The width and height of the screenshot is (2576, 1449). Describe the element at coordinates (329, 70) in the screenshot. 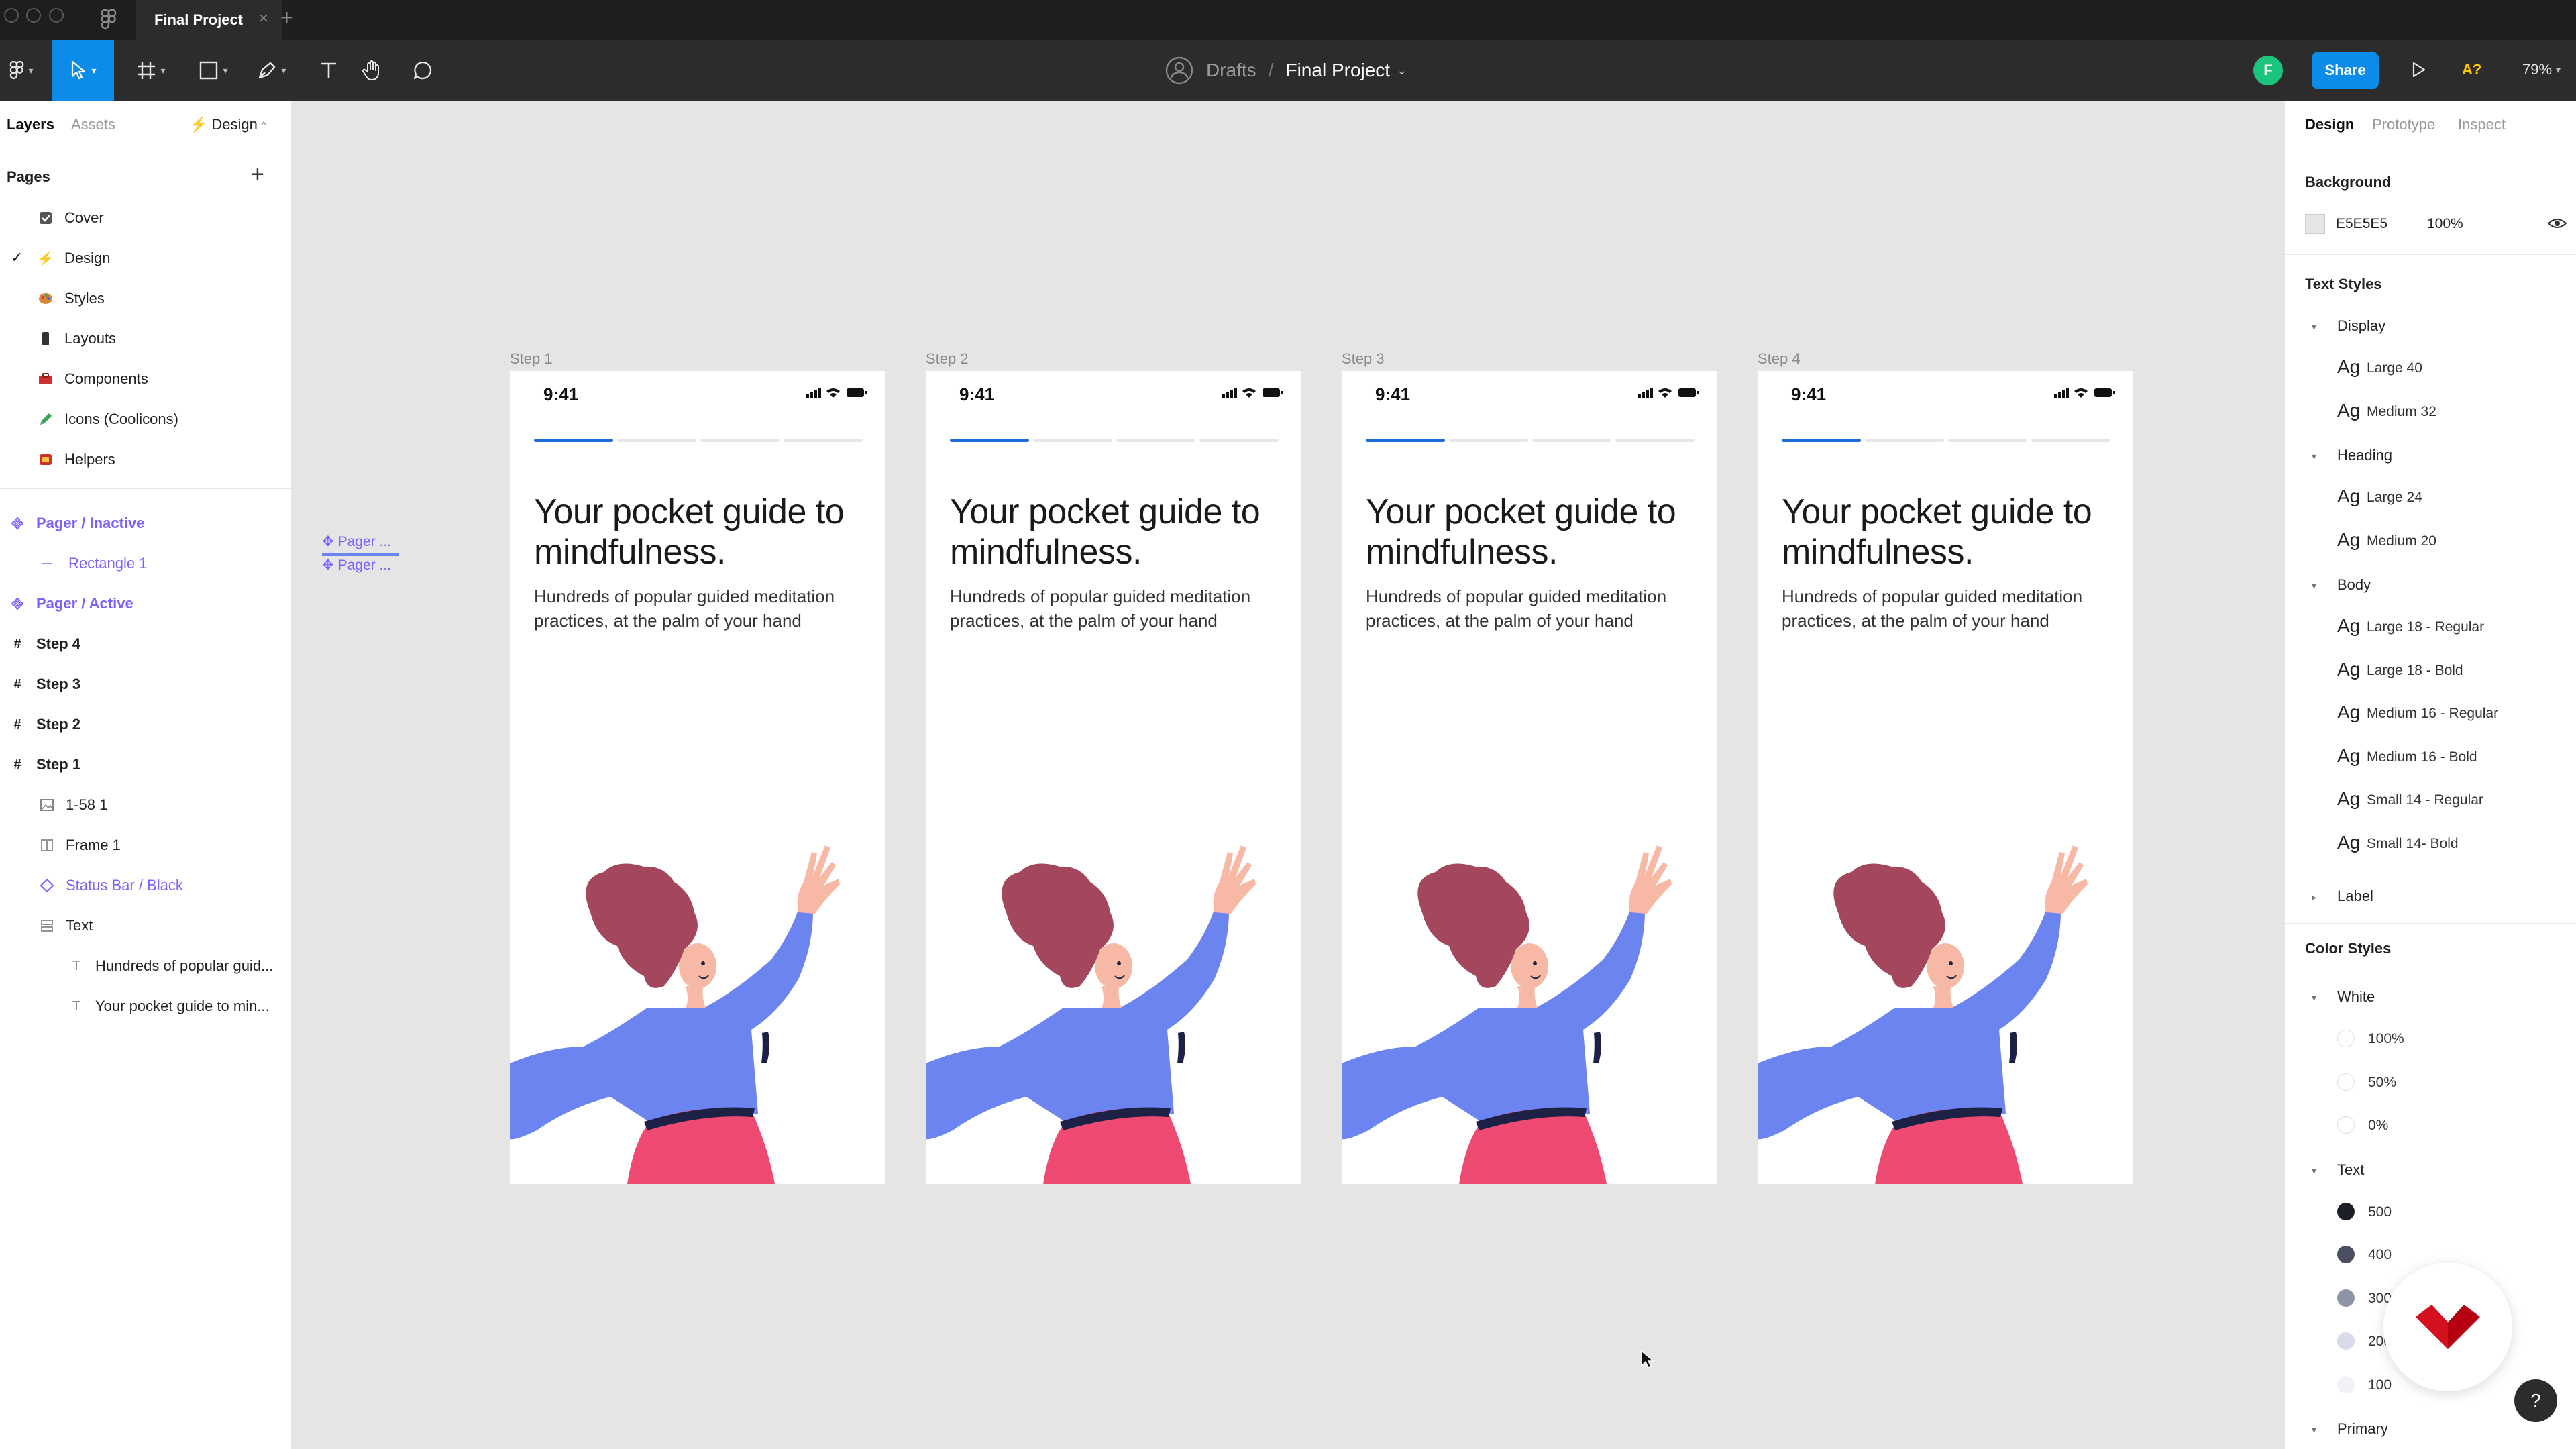

I see `text-tool-button` at that location.